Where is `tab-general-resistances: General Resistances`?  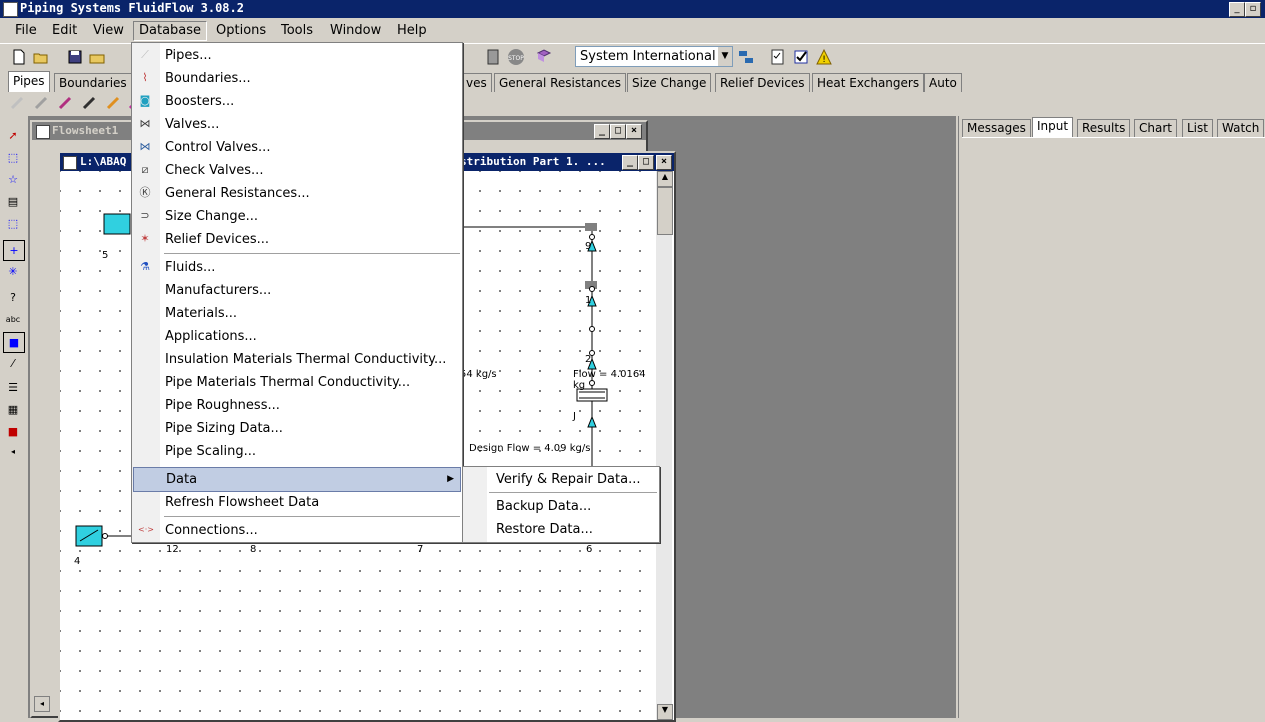
tab-general-resistances: General Resistances is located at coordinates (560, 82).